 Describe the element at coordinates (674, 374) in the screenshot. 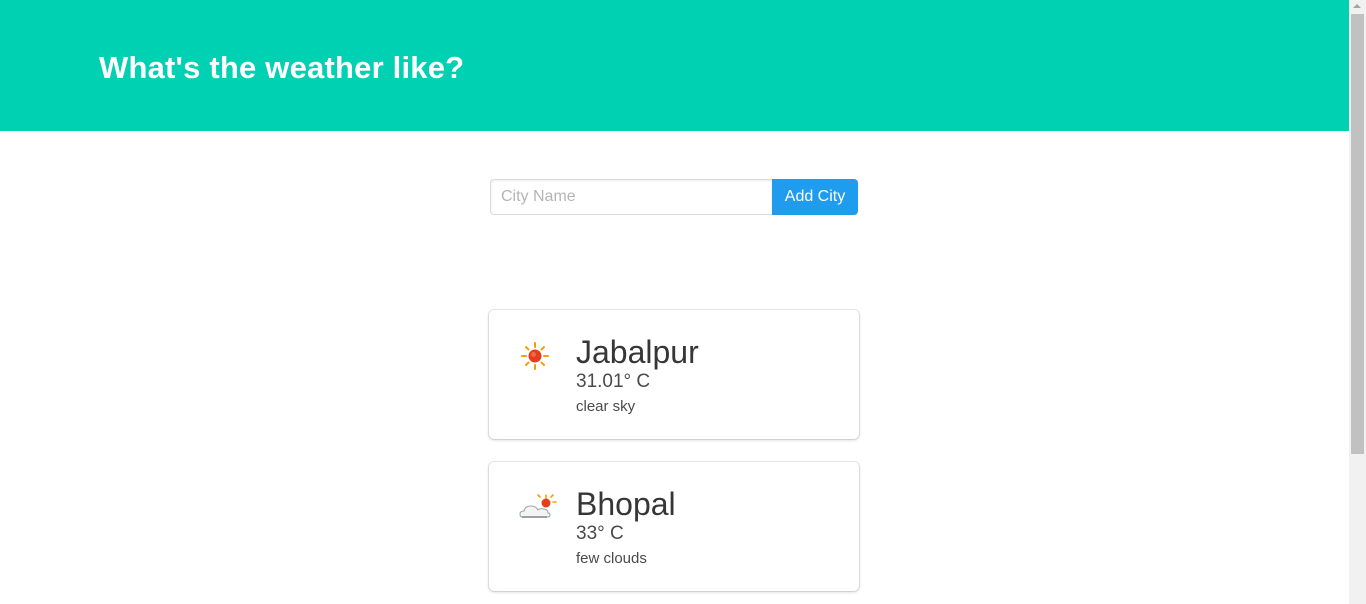

I see `weather-card: Jabalpur 31.01° C clear sky` at that location.